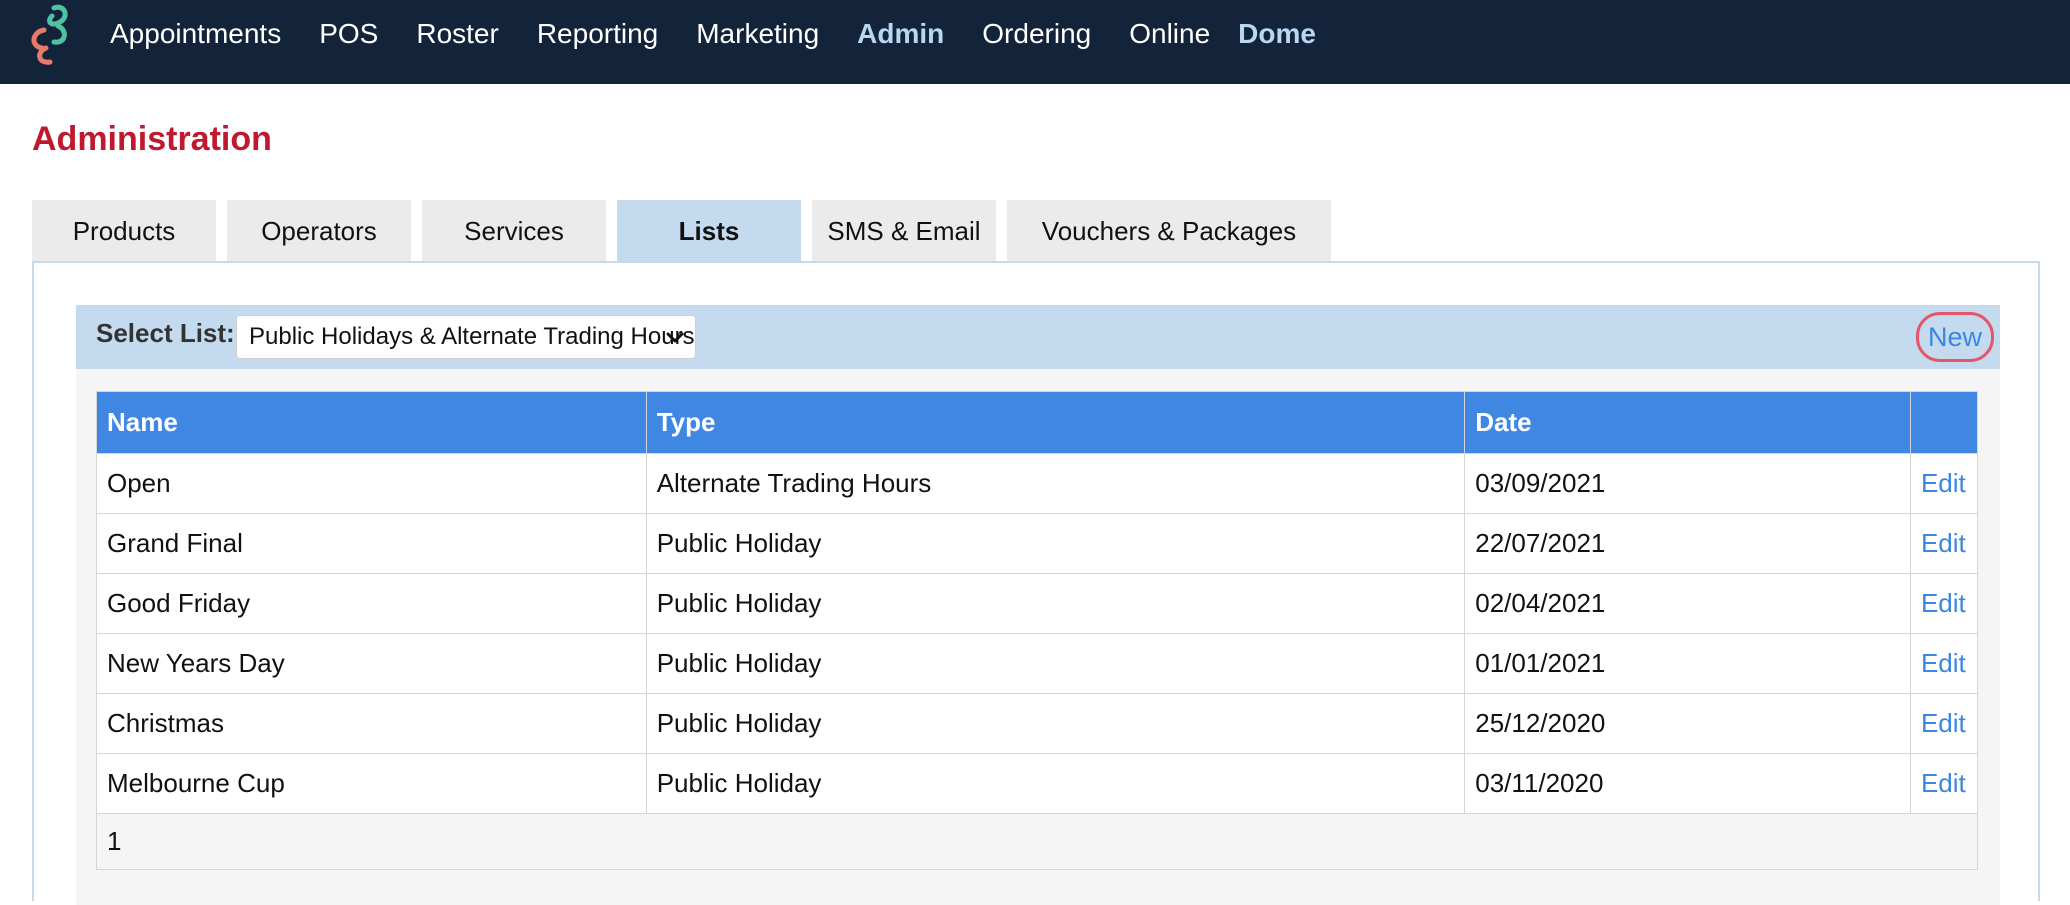 The image size is (2070, 905). Describe the element at coordinates (371, 663) in the screenshot. I see `cell-name: New Years Day` at that location.